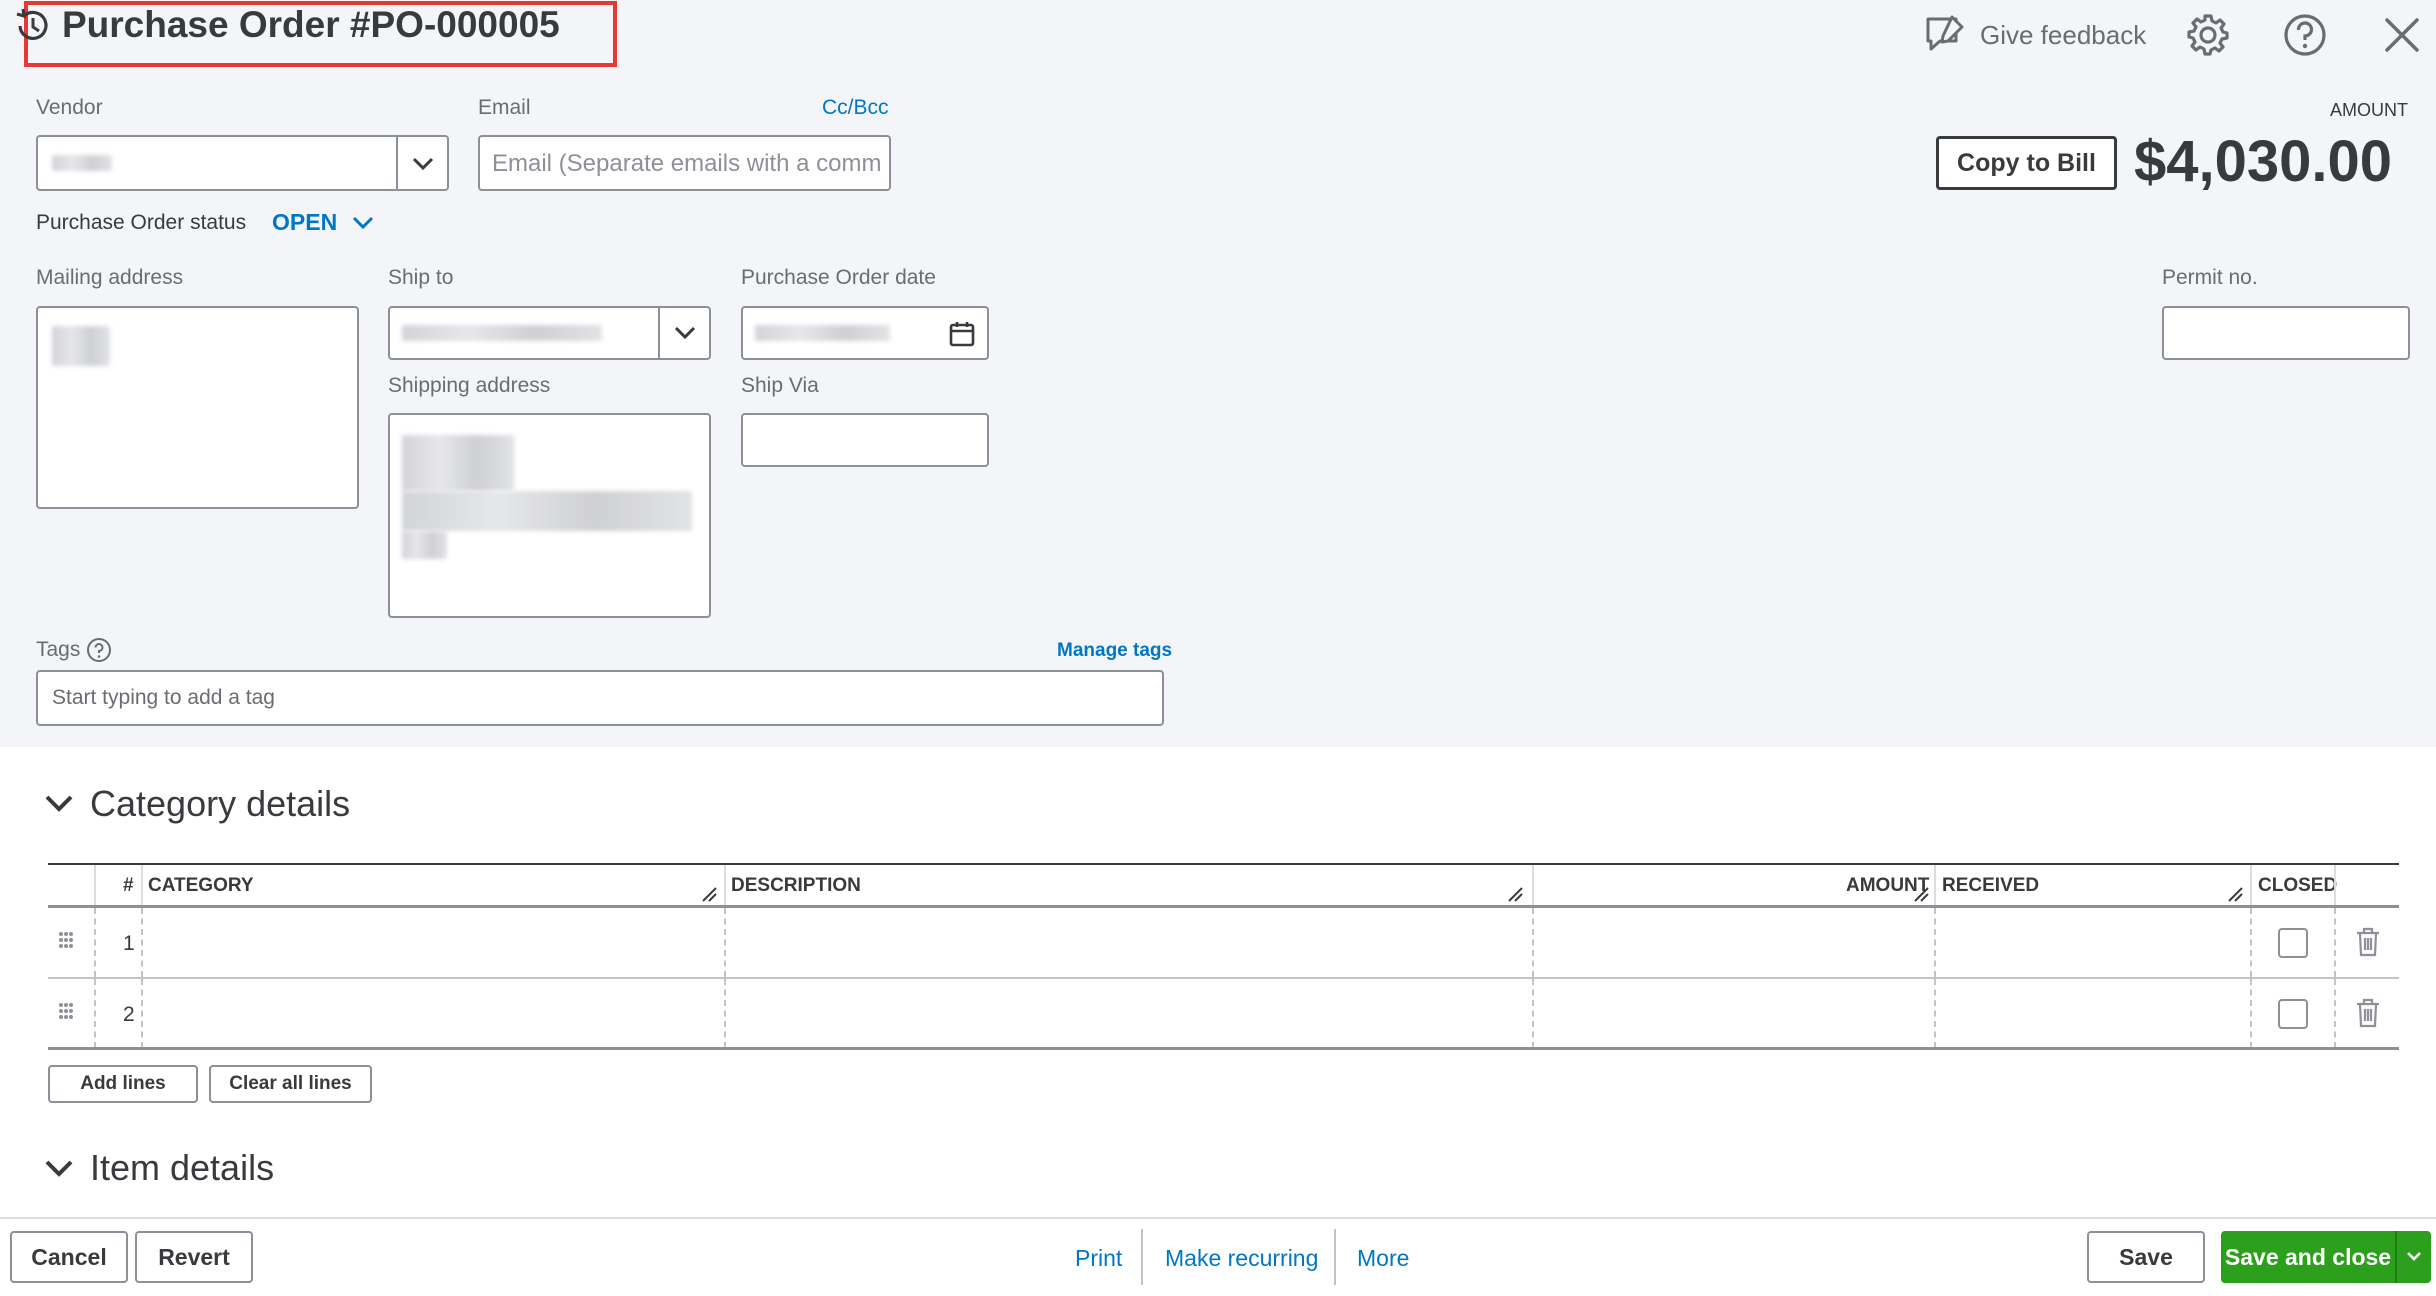  Describe the element at coordinates (1223, 864) in the screenshot. I see `table-header-bottom` at that location.